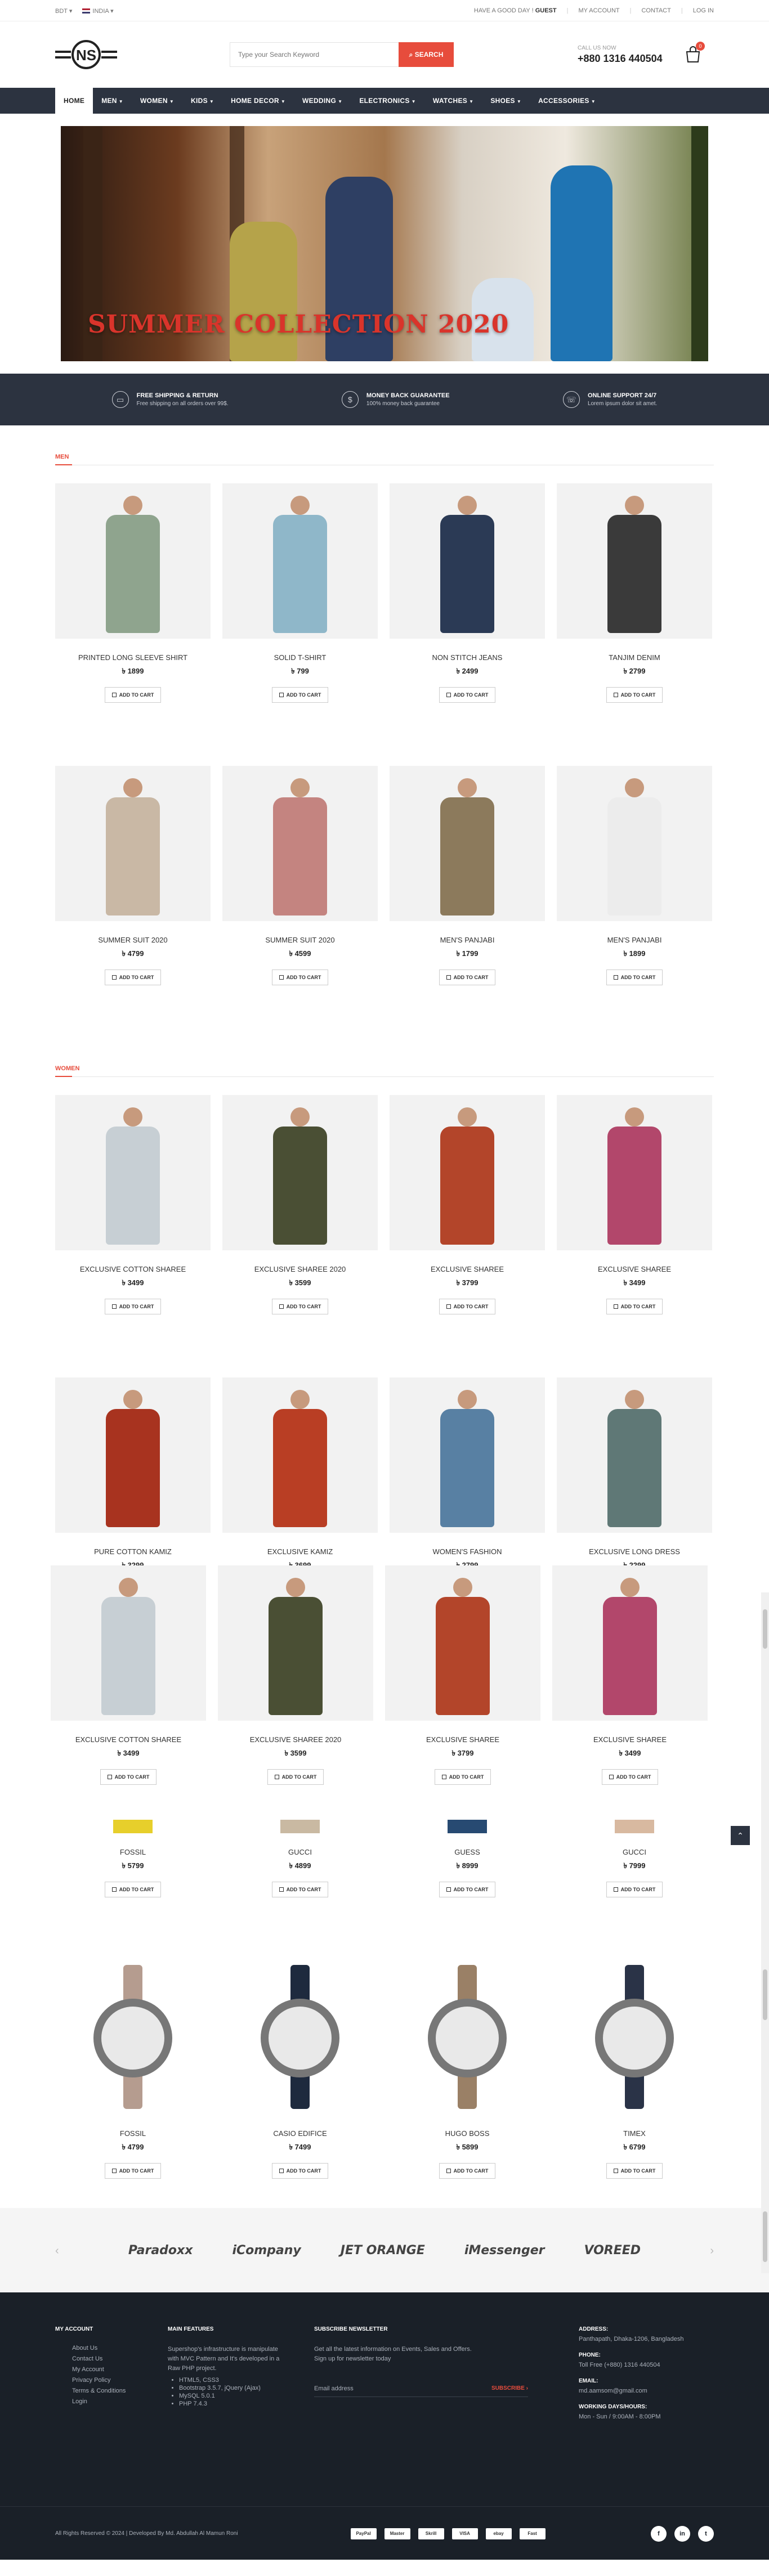 The height and width of the screenshot is (2576, 769). Describe the element at coordinates (509, 2388) in the screenshot. I see `subscribe-button: SUBSCRIBE ›` at that location.